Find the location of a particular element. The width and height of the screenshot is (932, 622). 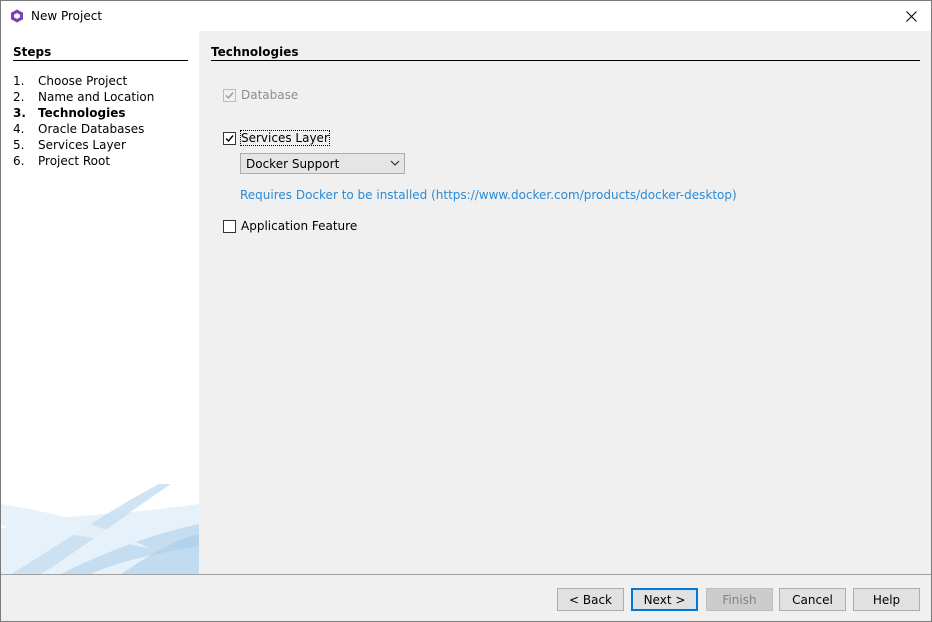

close-button is located at coordinates (911, 16).